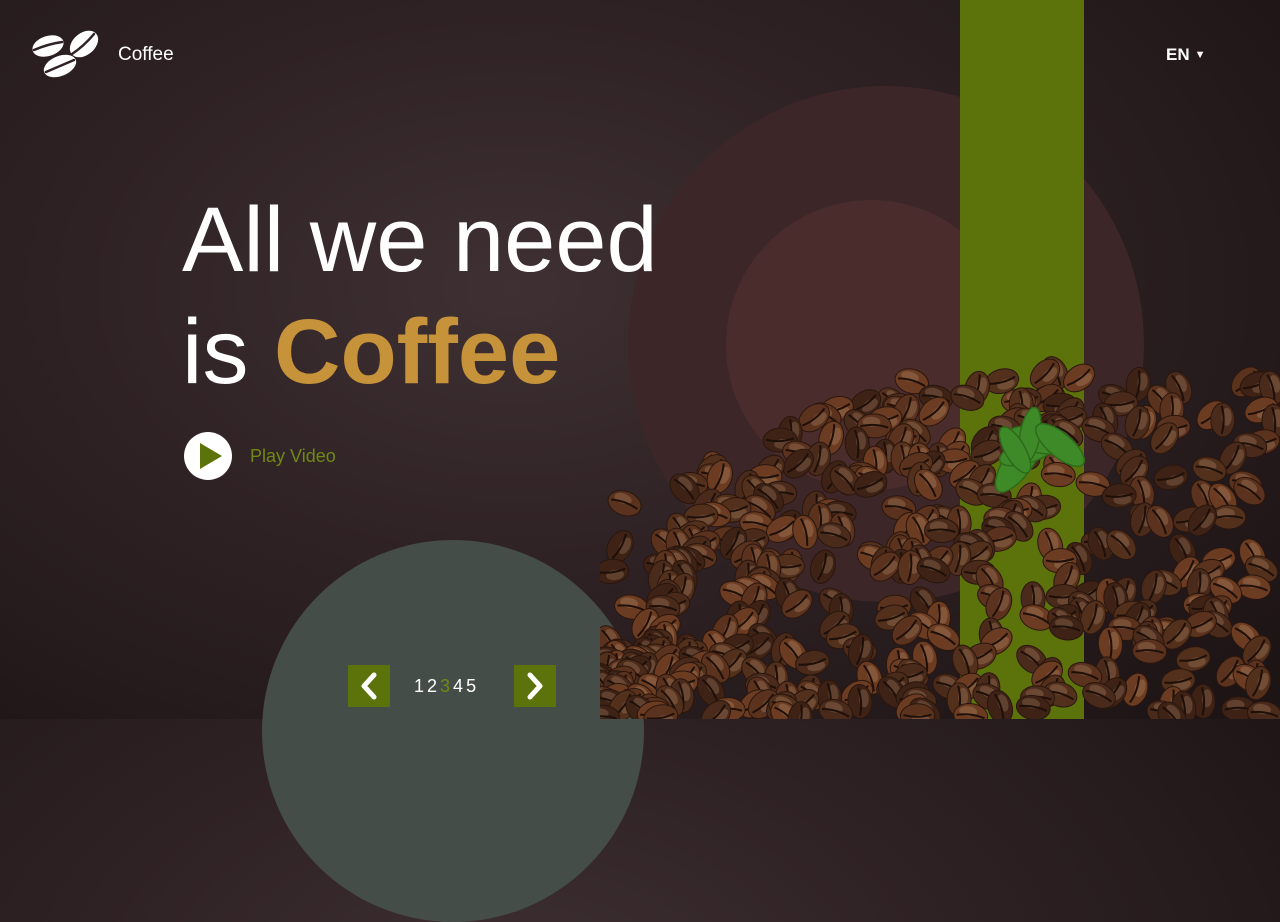 This screenshot has width=1280, height=922. I want to click on language-selector: EN ▼, so click(1186, 55).